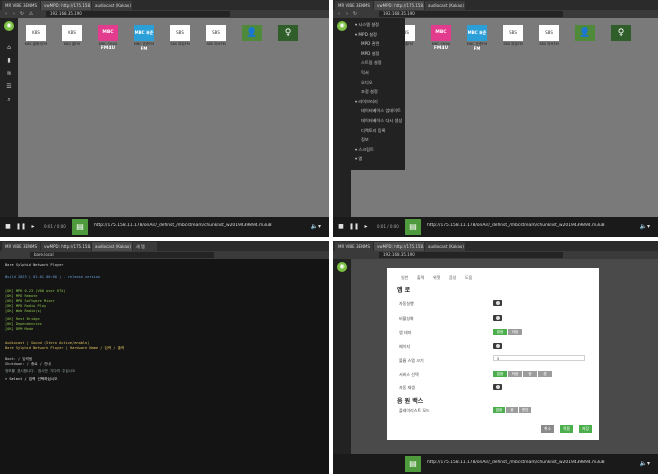 Image resolution: width=658 pixels, height=474 pixels. What do you see at coordinates (539, 358) in the screenshot?
I see `volume-step-input: 5` at bounding box center [539, 358].